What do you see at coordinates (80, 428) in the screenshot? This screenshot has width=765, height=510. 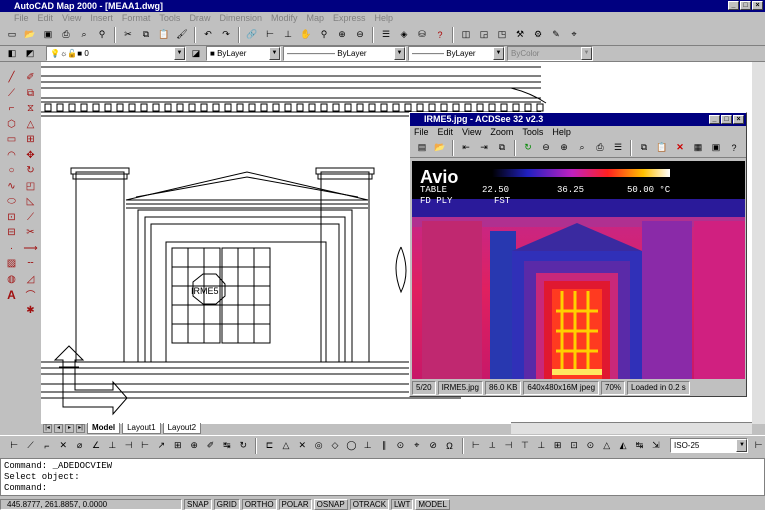 I see `last-tab-icon: ▸|` at bounding box center [80, 428].